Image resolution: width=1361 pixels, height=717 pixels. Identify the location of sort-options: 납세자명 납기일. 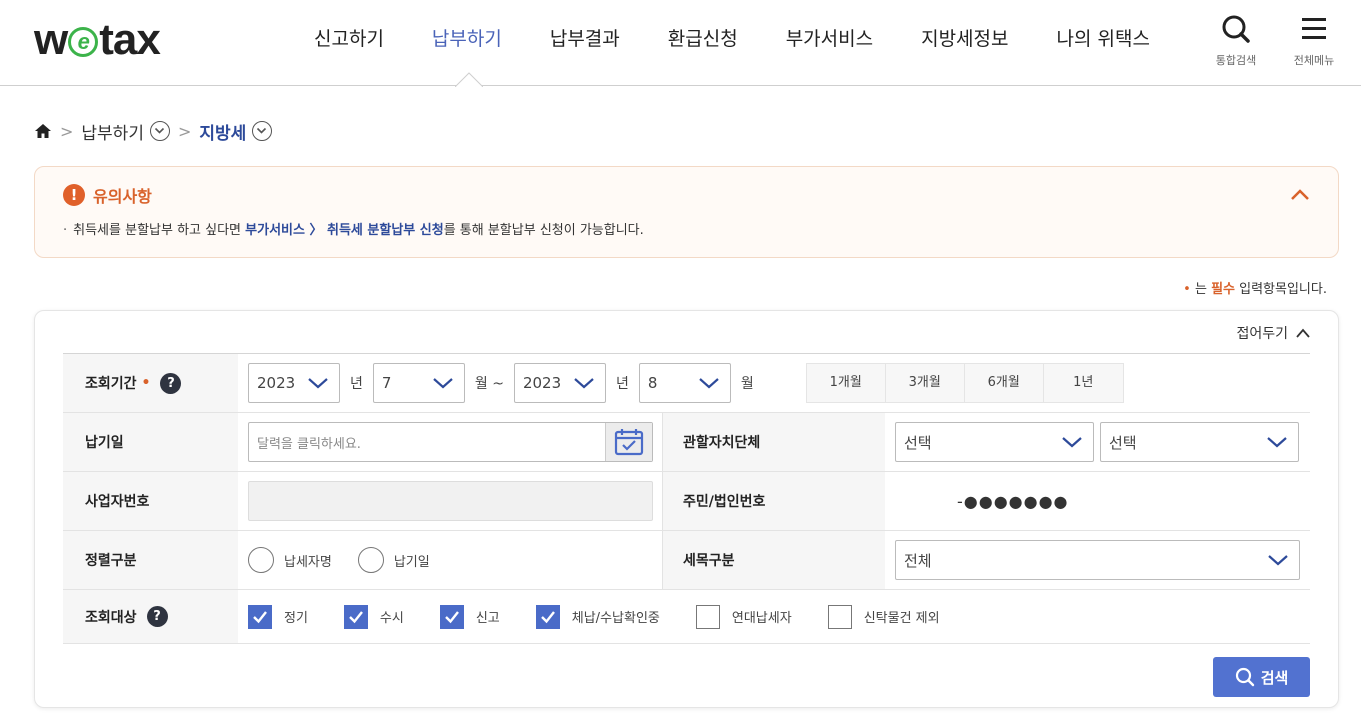
(450, 560).